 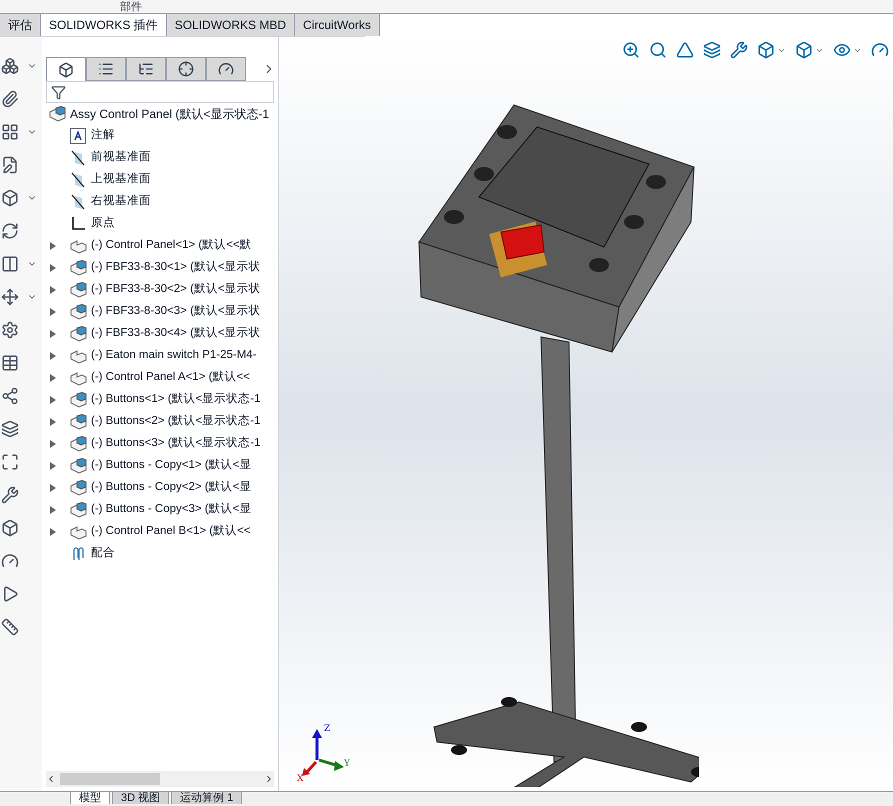 What do you see at coordinates (170, 378) in the screenshot?
I see `tree-item-label: (-) Control Panel A<1> (默认<<` at bounding box center [170, 378].